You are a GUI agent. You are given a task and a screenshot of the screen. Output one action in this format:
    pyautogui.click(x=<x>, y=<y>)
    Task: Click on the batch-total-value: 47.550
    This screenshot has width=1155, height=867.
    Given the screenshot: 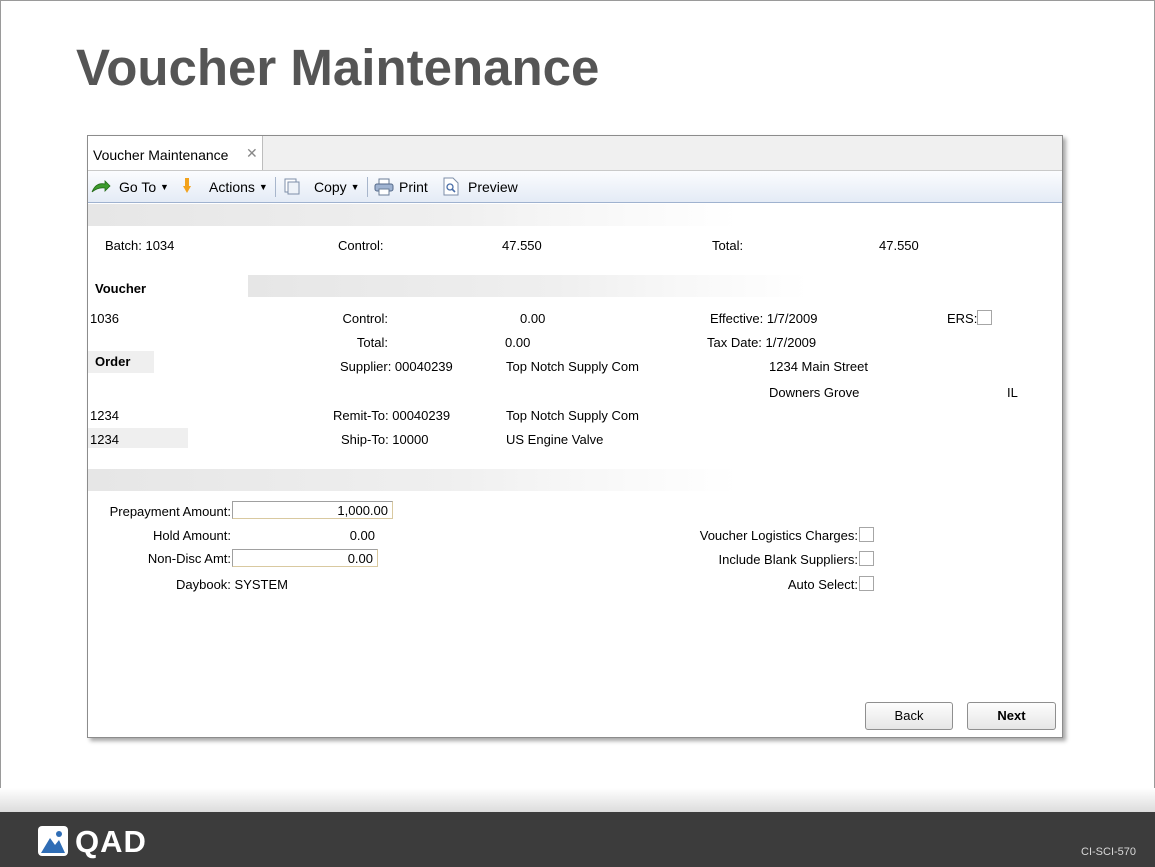 What is the action you would take?
    pyautogui.click(x=899, y=245)
    